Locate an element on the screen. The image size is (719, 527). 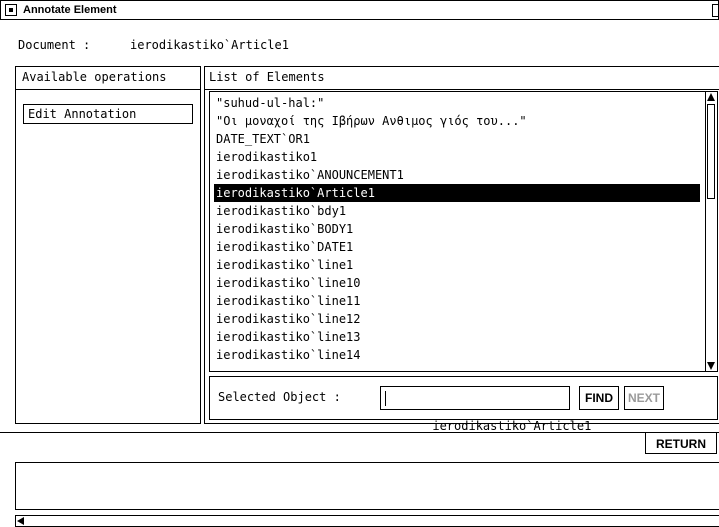
list-item: ierodikastiko`DATE1 is located at coordinates (457, 247).